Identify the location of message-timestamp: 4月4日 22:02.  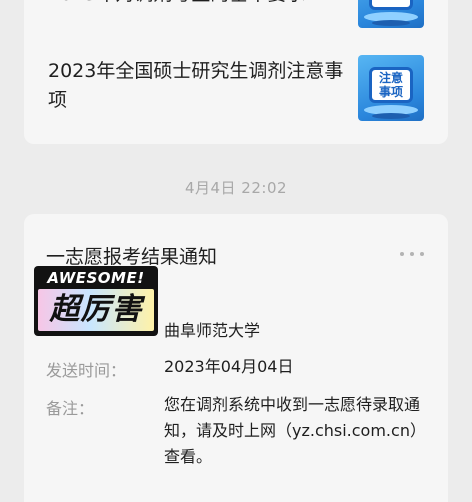
(236, 188).